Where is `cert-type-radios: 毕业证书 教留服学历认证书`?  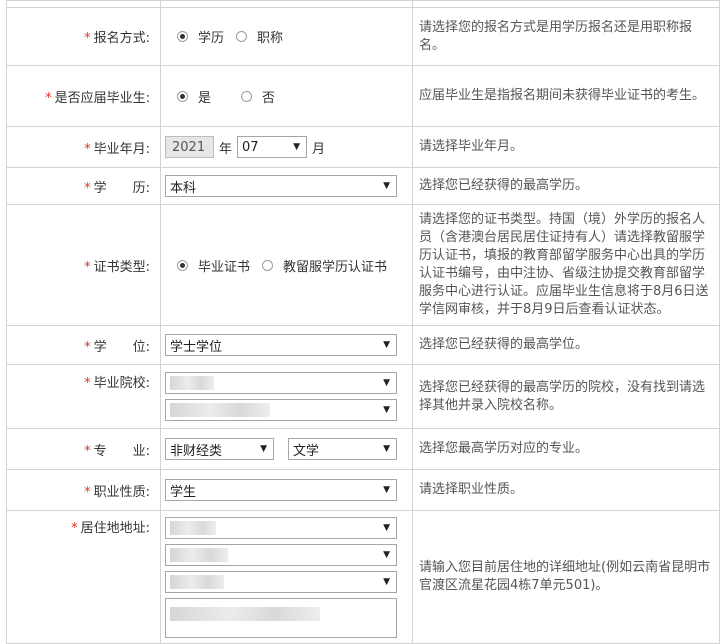
cert-type-radios: 毕业证书 教留服学历认证书 is located at coordinates (288, 265).